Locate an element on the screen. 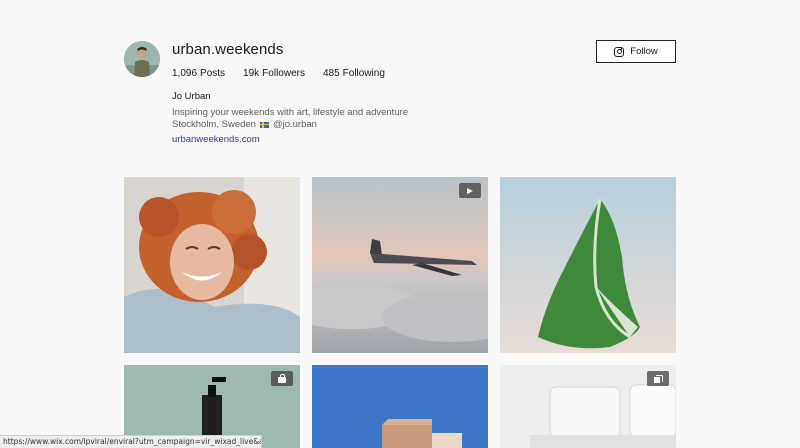 The height and width of the screenshot is (448, 800). location-row: Stockholm, Sweden @jo.urban is located at coordinates (244, 124).